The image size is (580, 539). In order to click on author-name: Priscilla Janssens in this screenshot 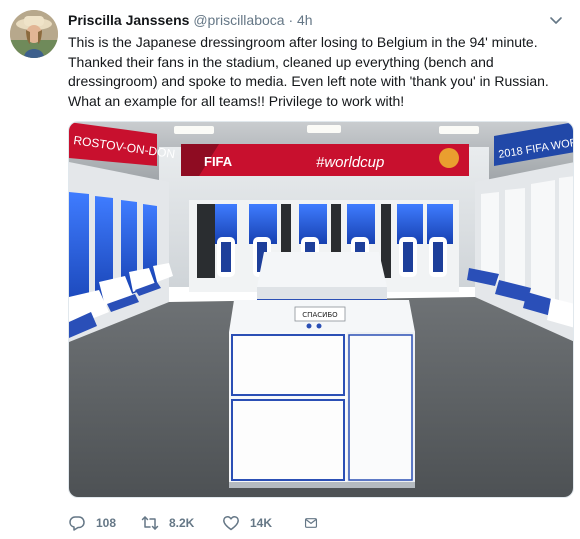, I will do `click(128, 20)`.